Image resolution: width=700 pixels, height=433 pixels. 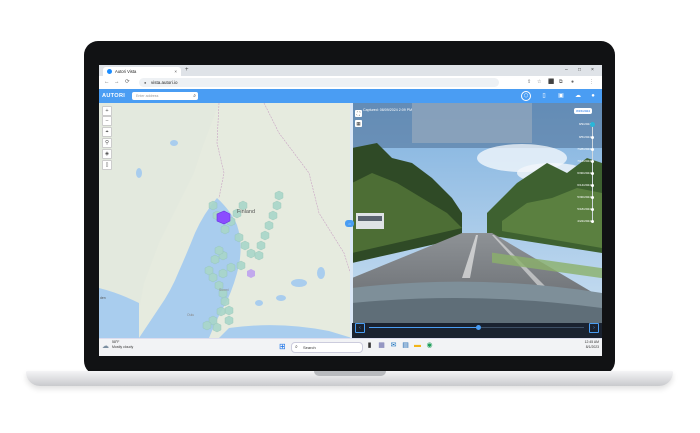 I want to click on previous-frame-button: ‹, so click(x=360, y=328).